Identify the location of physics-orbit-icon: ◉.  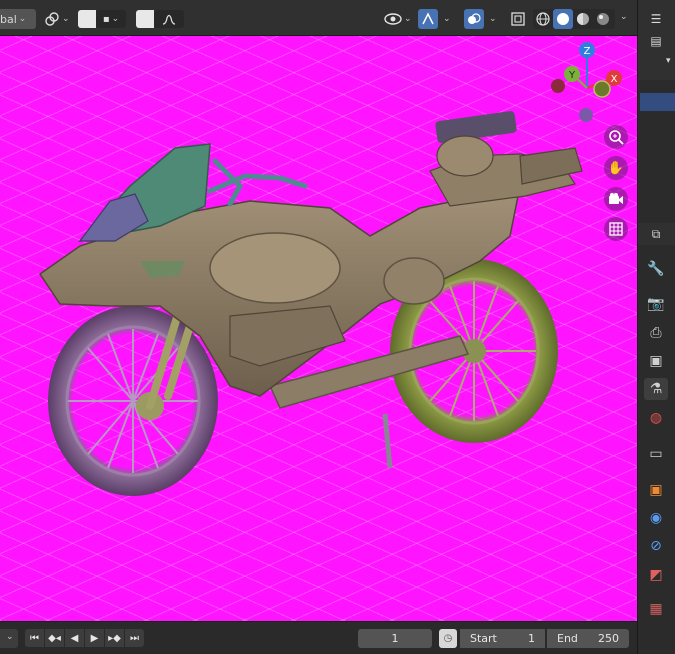
(656, 518).